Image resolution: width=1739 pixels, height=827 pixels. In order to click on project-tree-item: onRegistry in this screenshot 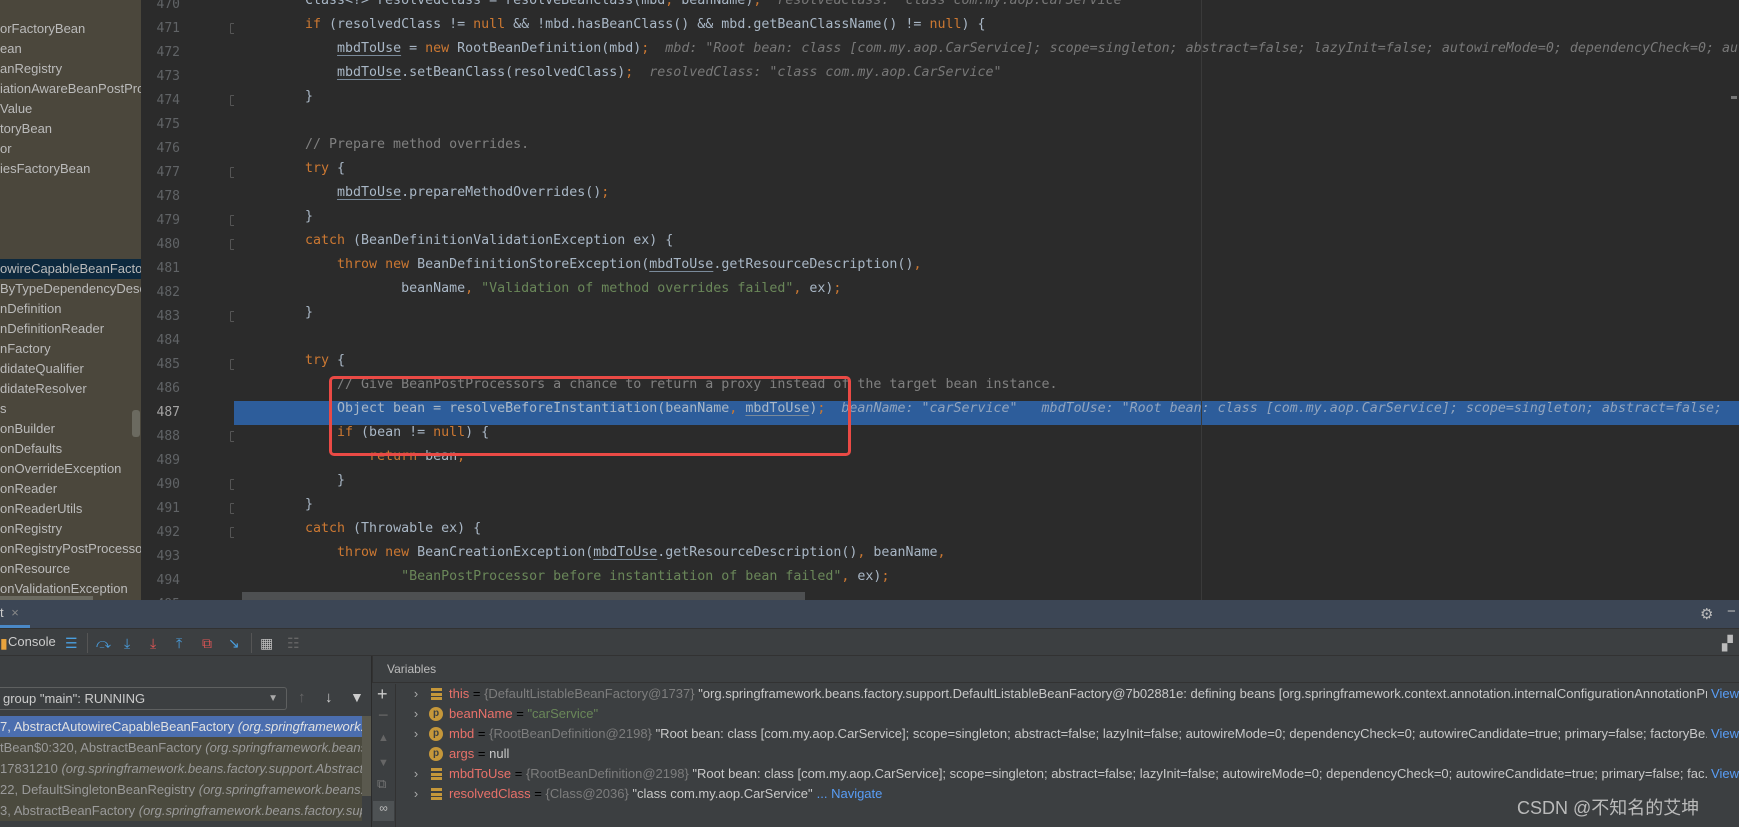, I will do `click(70, 529)`.